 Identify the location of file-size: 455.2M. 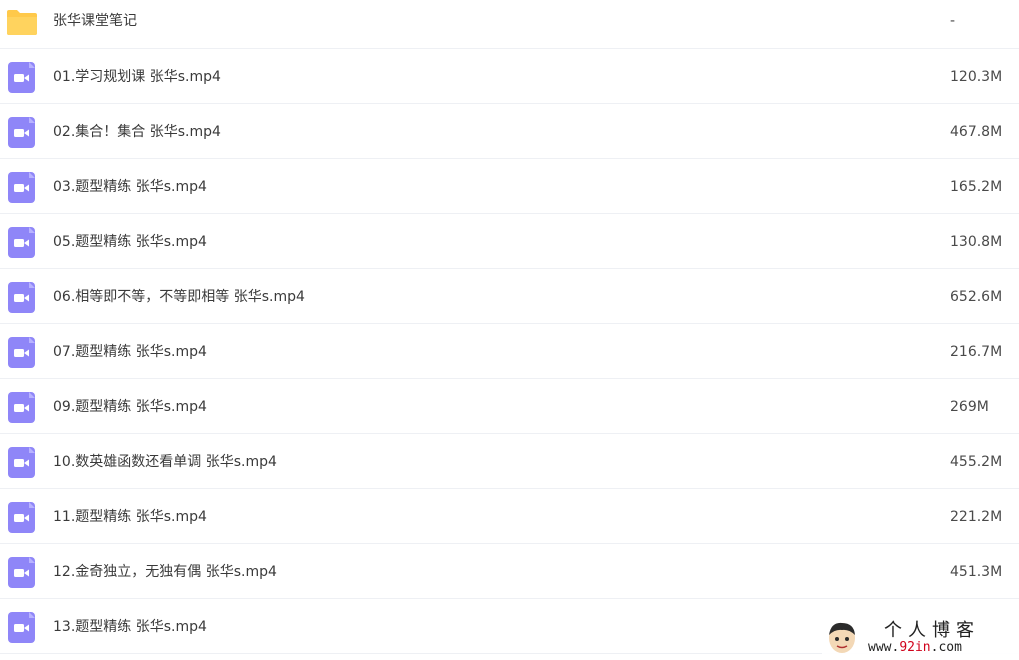
(976, 462).